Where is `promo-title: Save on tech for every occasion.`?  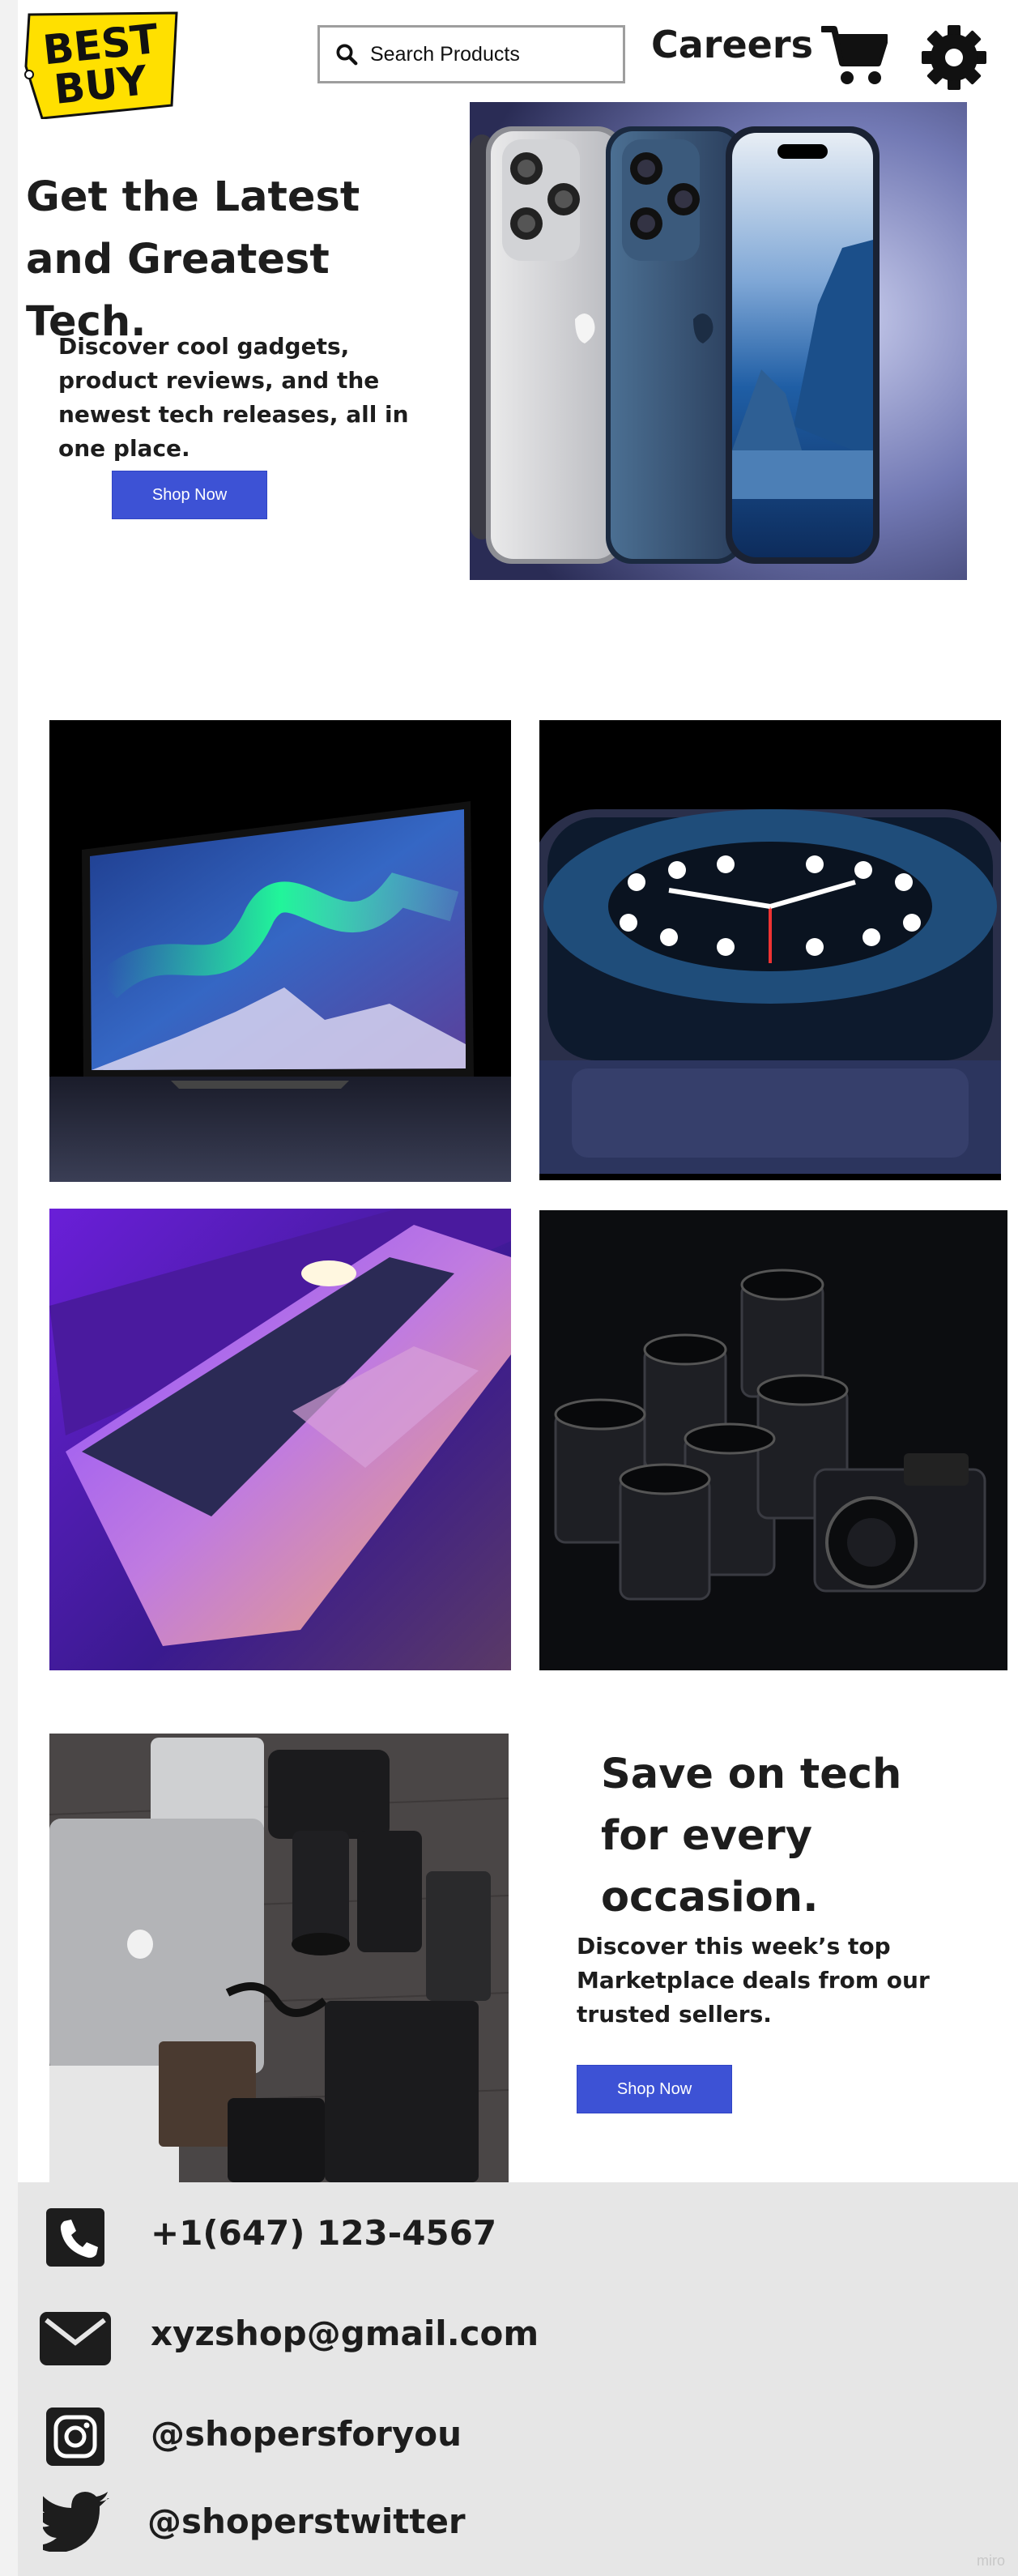 promo-title: Save on tech for every occasion. is located at coordinates (751, 1836).